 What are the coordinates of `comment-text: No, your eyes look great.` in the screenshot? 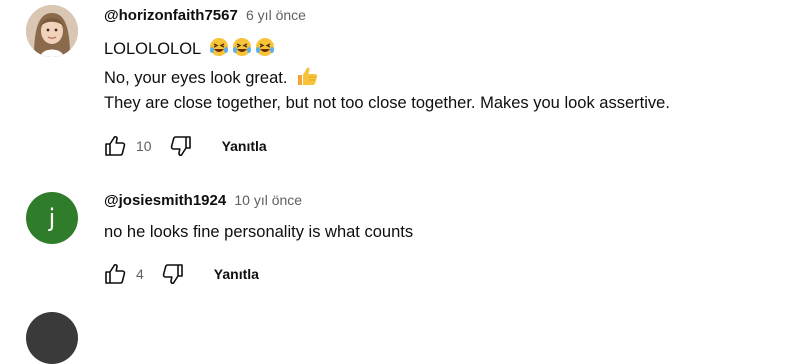 It's located at (196, 78).